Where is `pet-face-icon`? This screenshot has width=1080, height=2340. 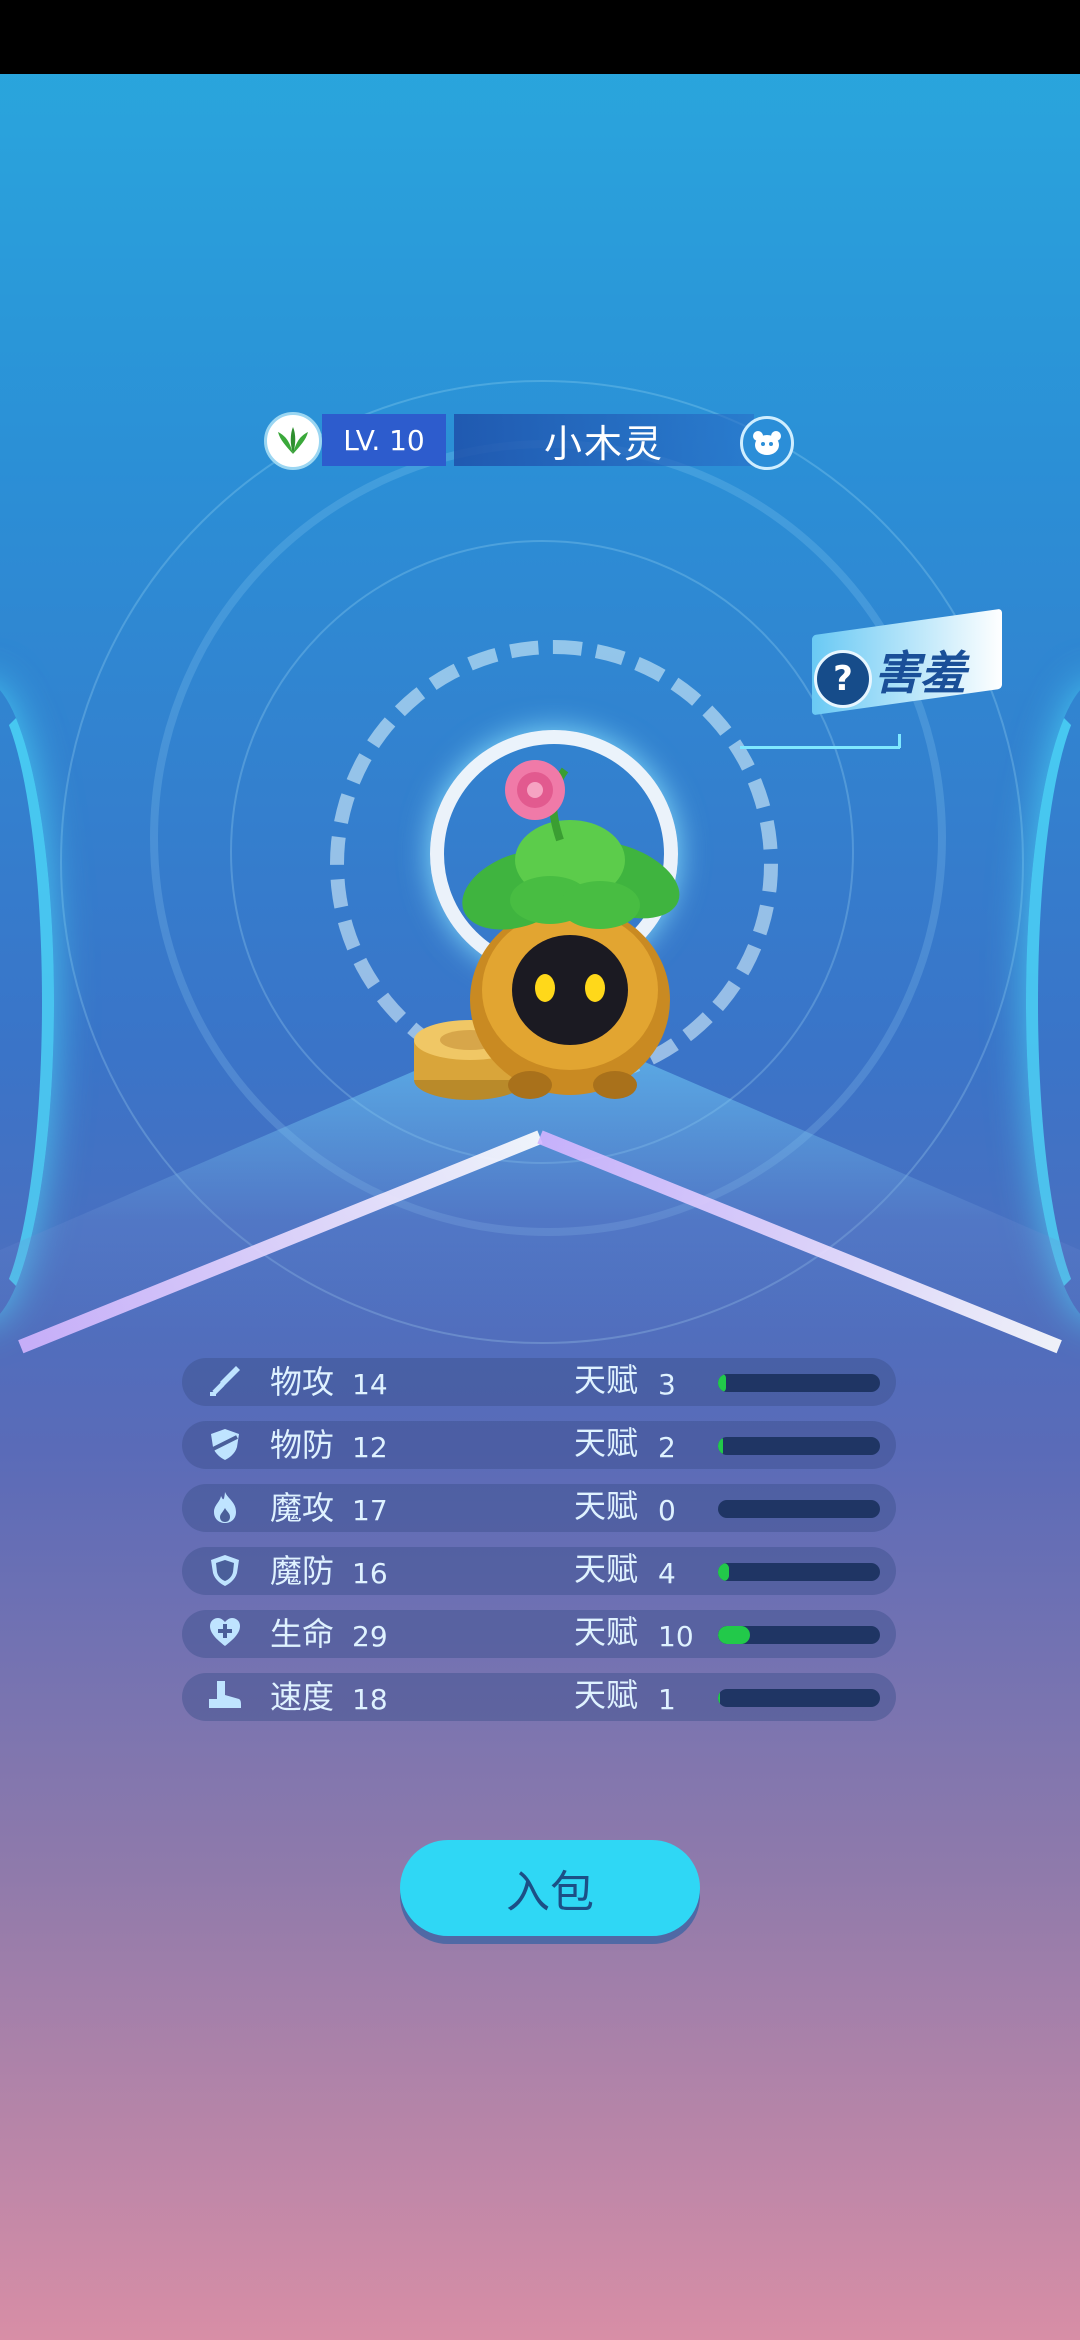
pet-face-icon is located at coordinates (767, 443).